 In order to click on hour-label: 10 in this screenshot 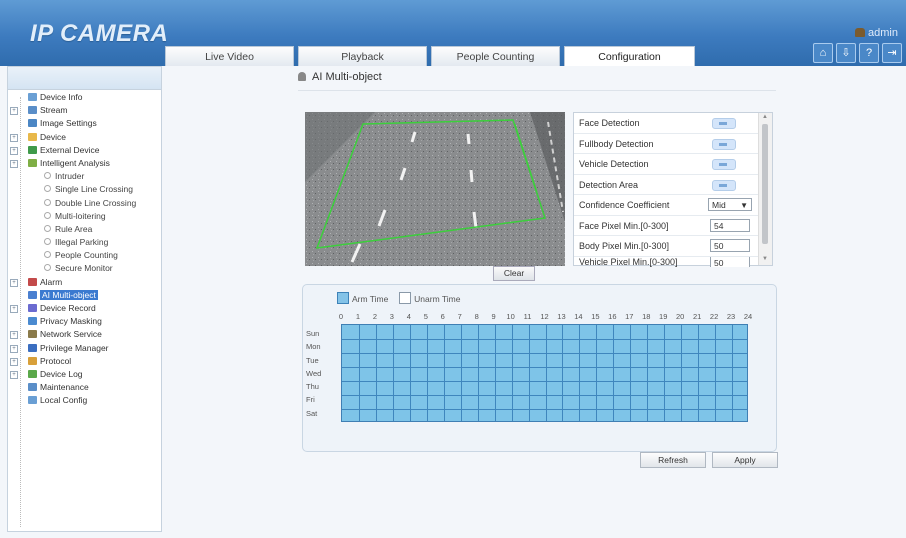, I will do `click(510, 316)`.